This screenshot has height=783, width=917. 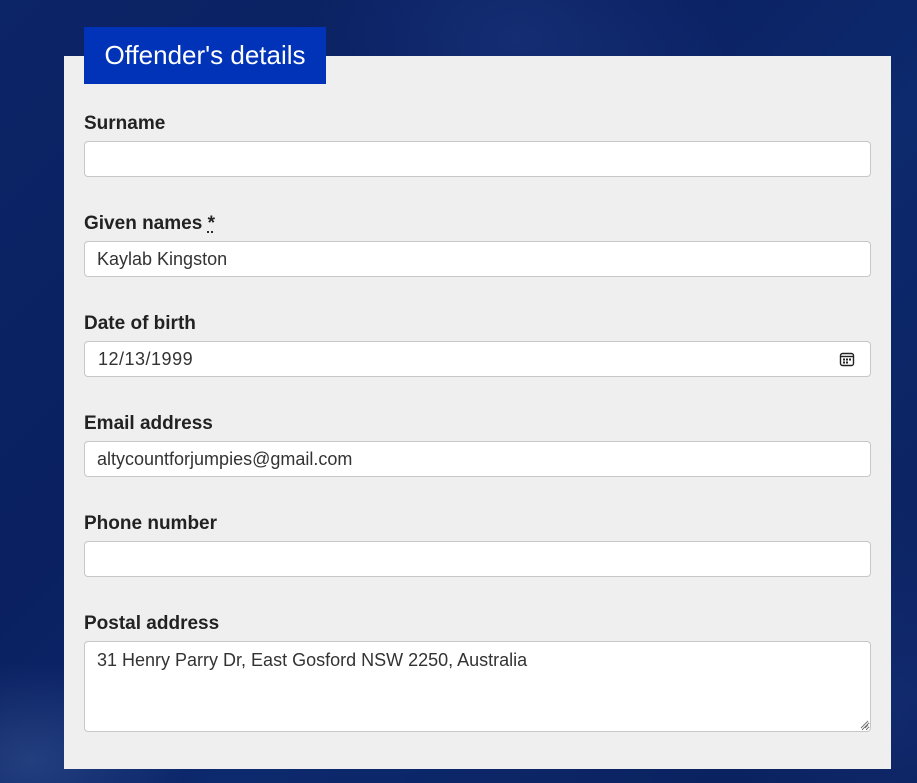 What do you see at coordinates (205, 55) in the screenshot?
I see `section-legend: Offender's details` at bounding box center [205, 55].